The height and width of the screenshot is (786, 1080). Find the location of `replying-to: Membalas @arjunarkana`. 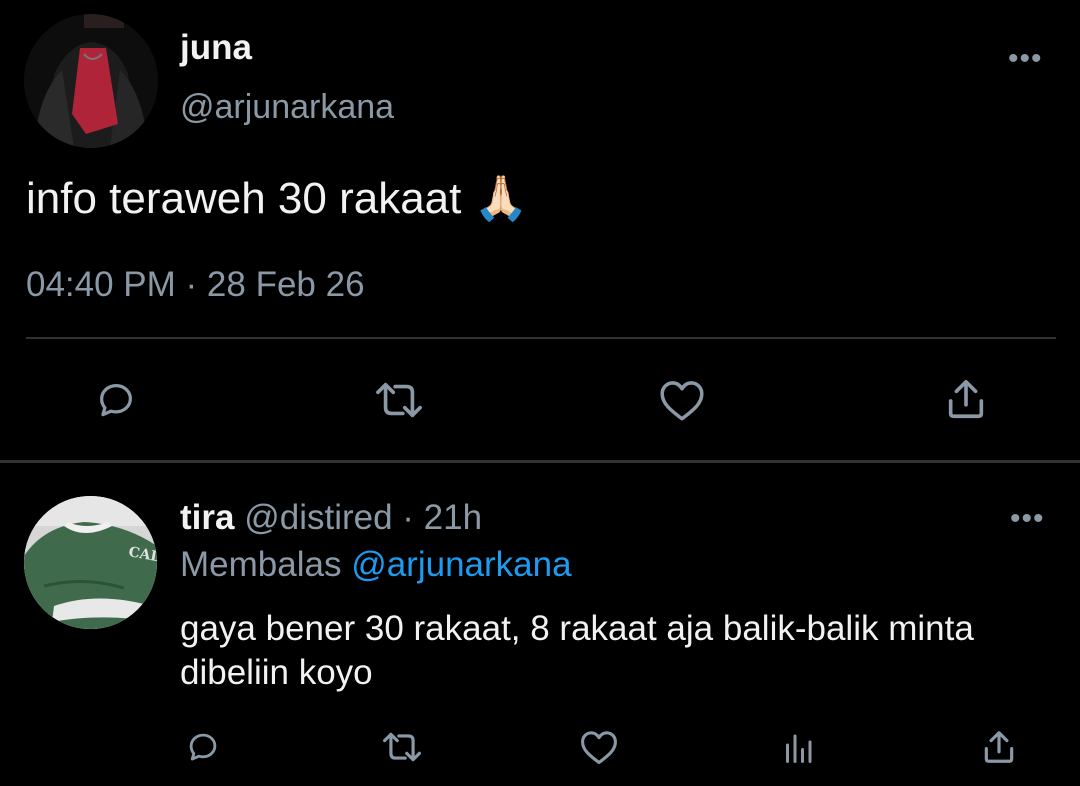

replying-to: Membalas @arjunarkana is located at coordinates (376, 565).